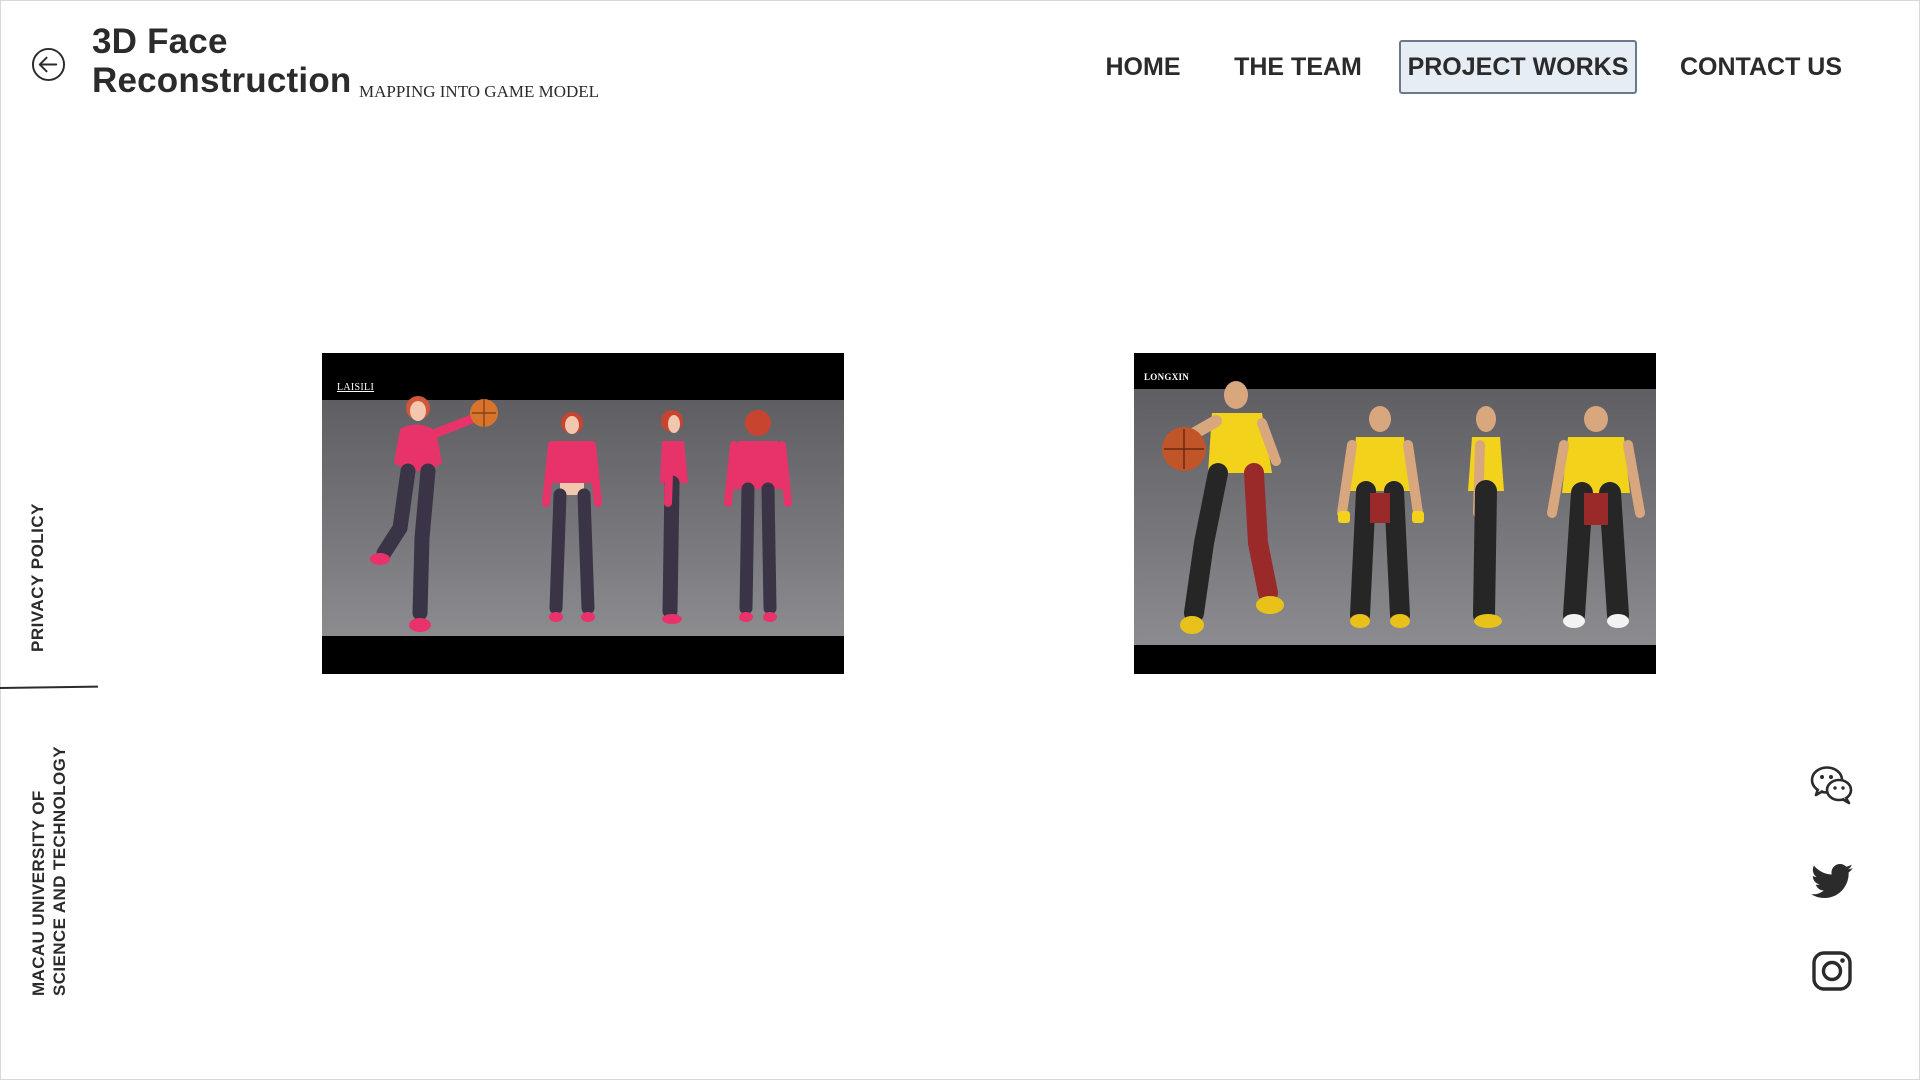  Describe the element at coordinates (38, 577) in the screenshot. I see `privacy-policy-link: PRIVACY POLICY` at that location.